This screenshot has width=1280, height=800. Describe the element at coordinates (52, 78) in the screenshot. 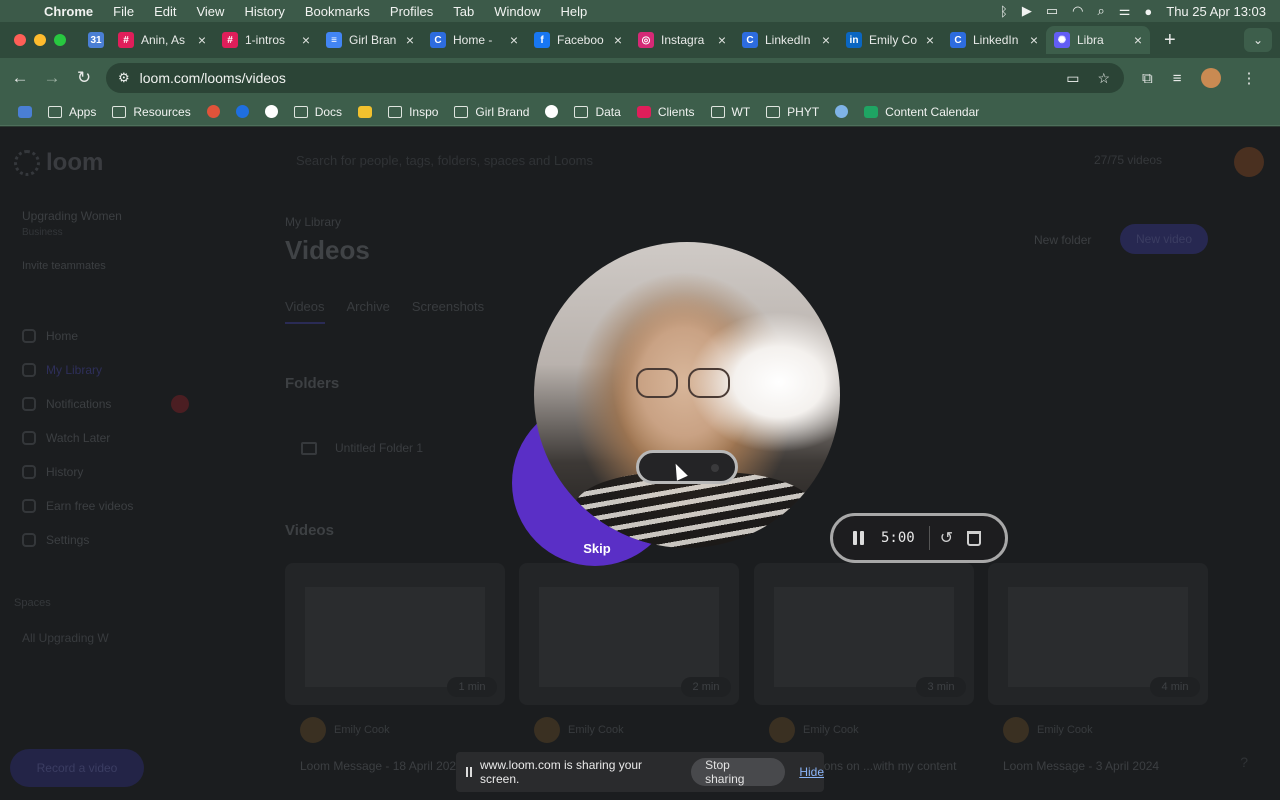

I see `forward-arrow-icon: →` at that location.